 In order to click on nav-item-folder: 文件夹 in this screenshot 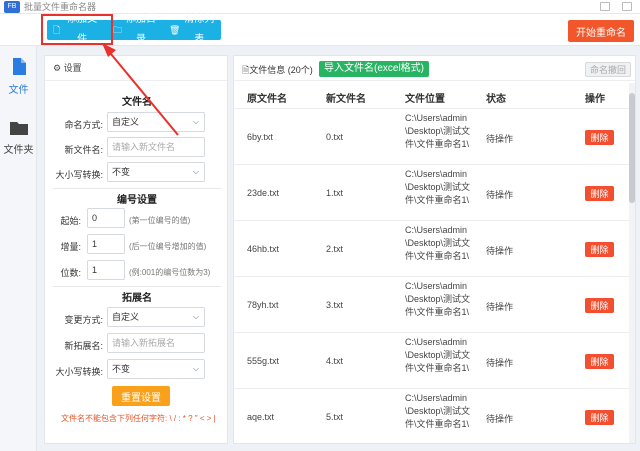, I will do `click(18, 138)`.